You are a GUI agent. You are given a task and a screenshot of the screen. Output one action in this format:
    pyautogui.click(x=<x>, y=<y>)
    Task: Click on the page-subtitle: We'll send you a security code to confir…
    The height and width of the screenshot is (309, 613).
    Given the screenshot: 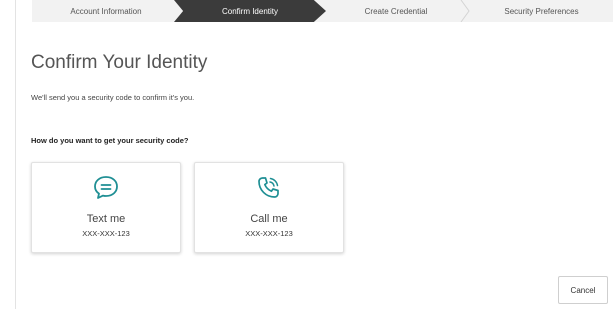 What is the action you would take?
    pyautogui.click(x=113, y=97)
    